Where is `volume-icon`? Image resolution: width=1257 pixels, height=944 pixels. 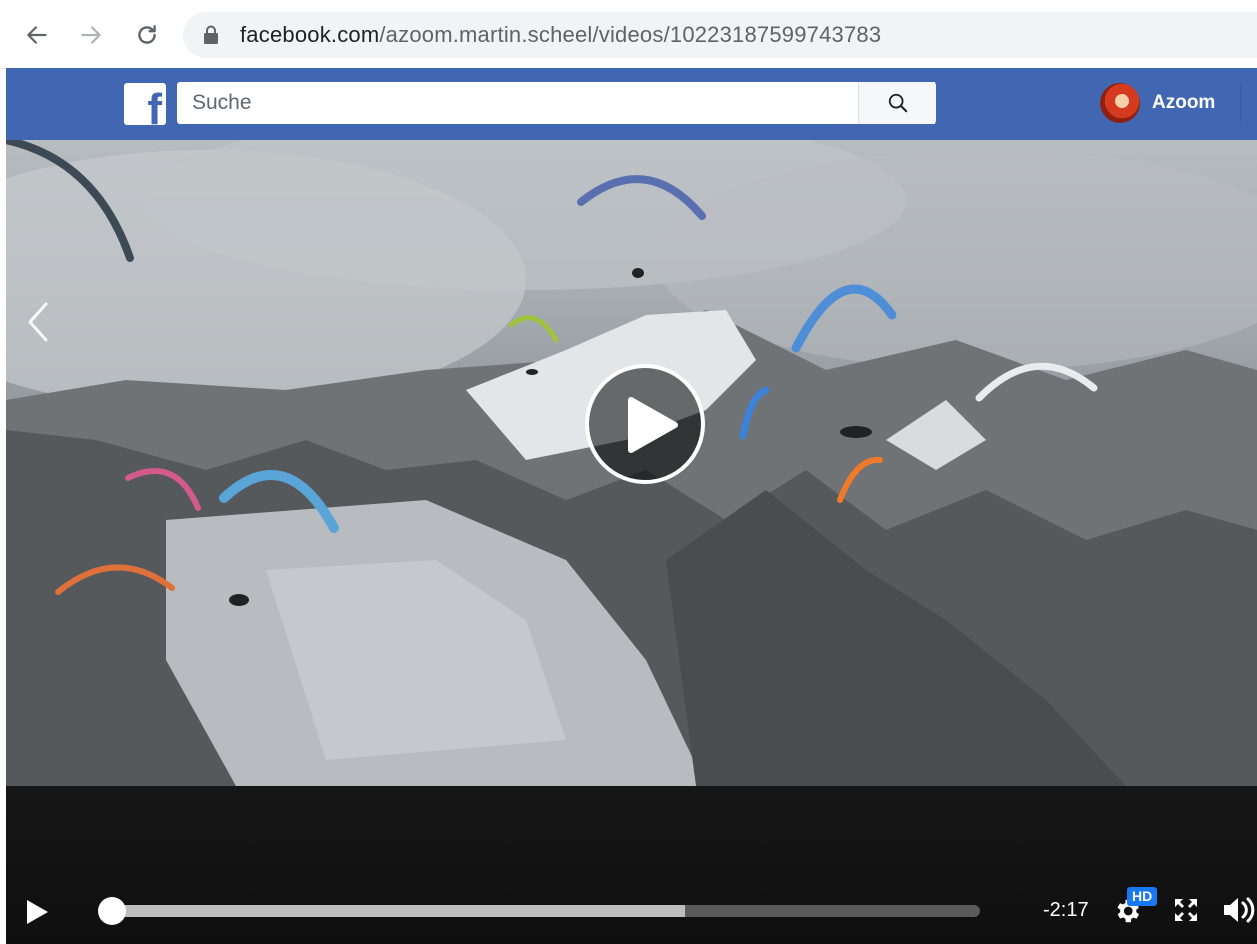
volume-icon is located at coordinates (1239, 910).